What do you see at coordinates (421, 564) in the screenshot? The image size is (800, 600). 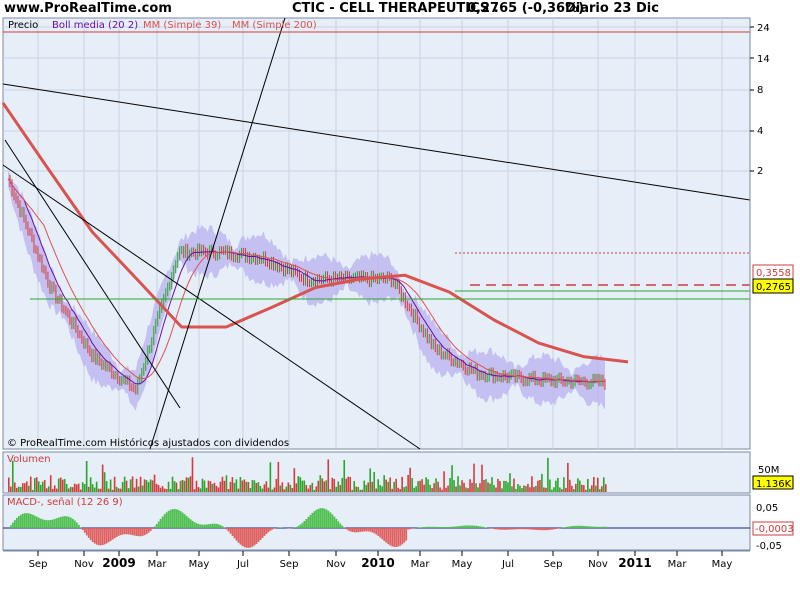 I see `time-label: Mar` at bounding box center [421, 564].